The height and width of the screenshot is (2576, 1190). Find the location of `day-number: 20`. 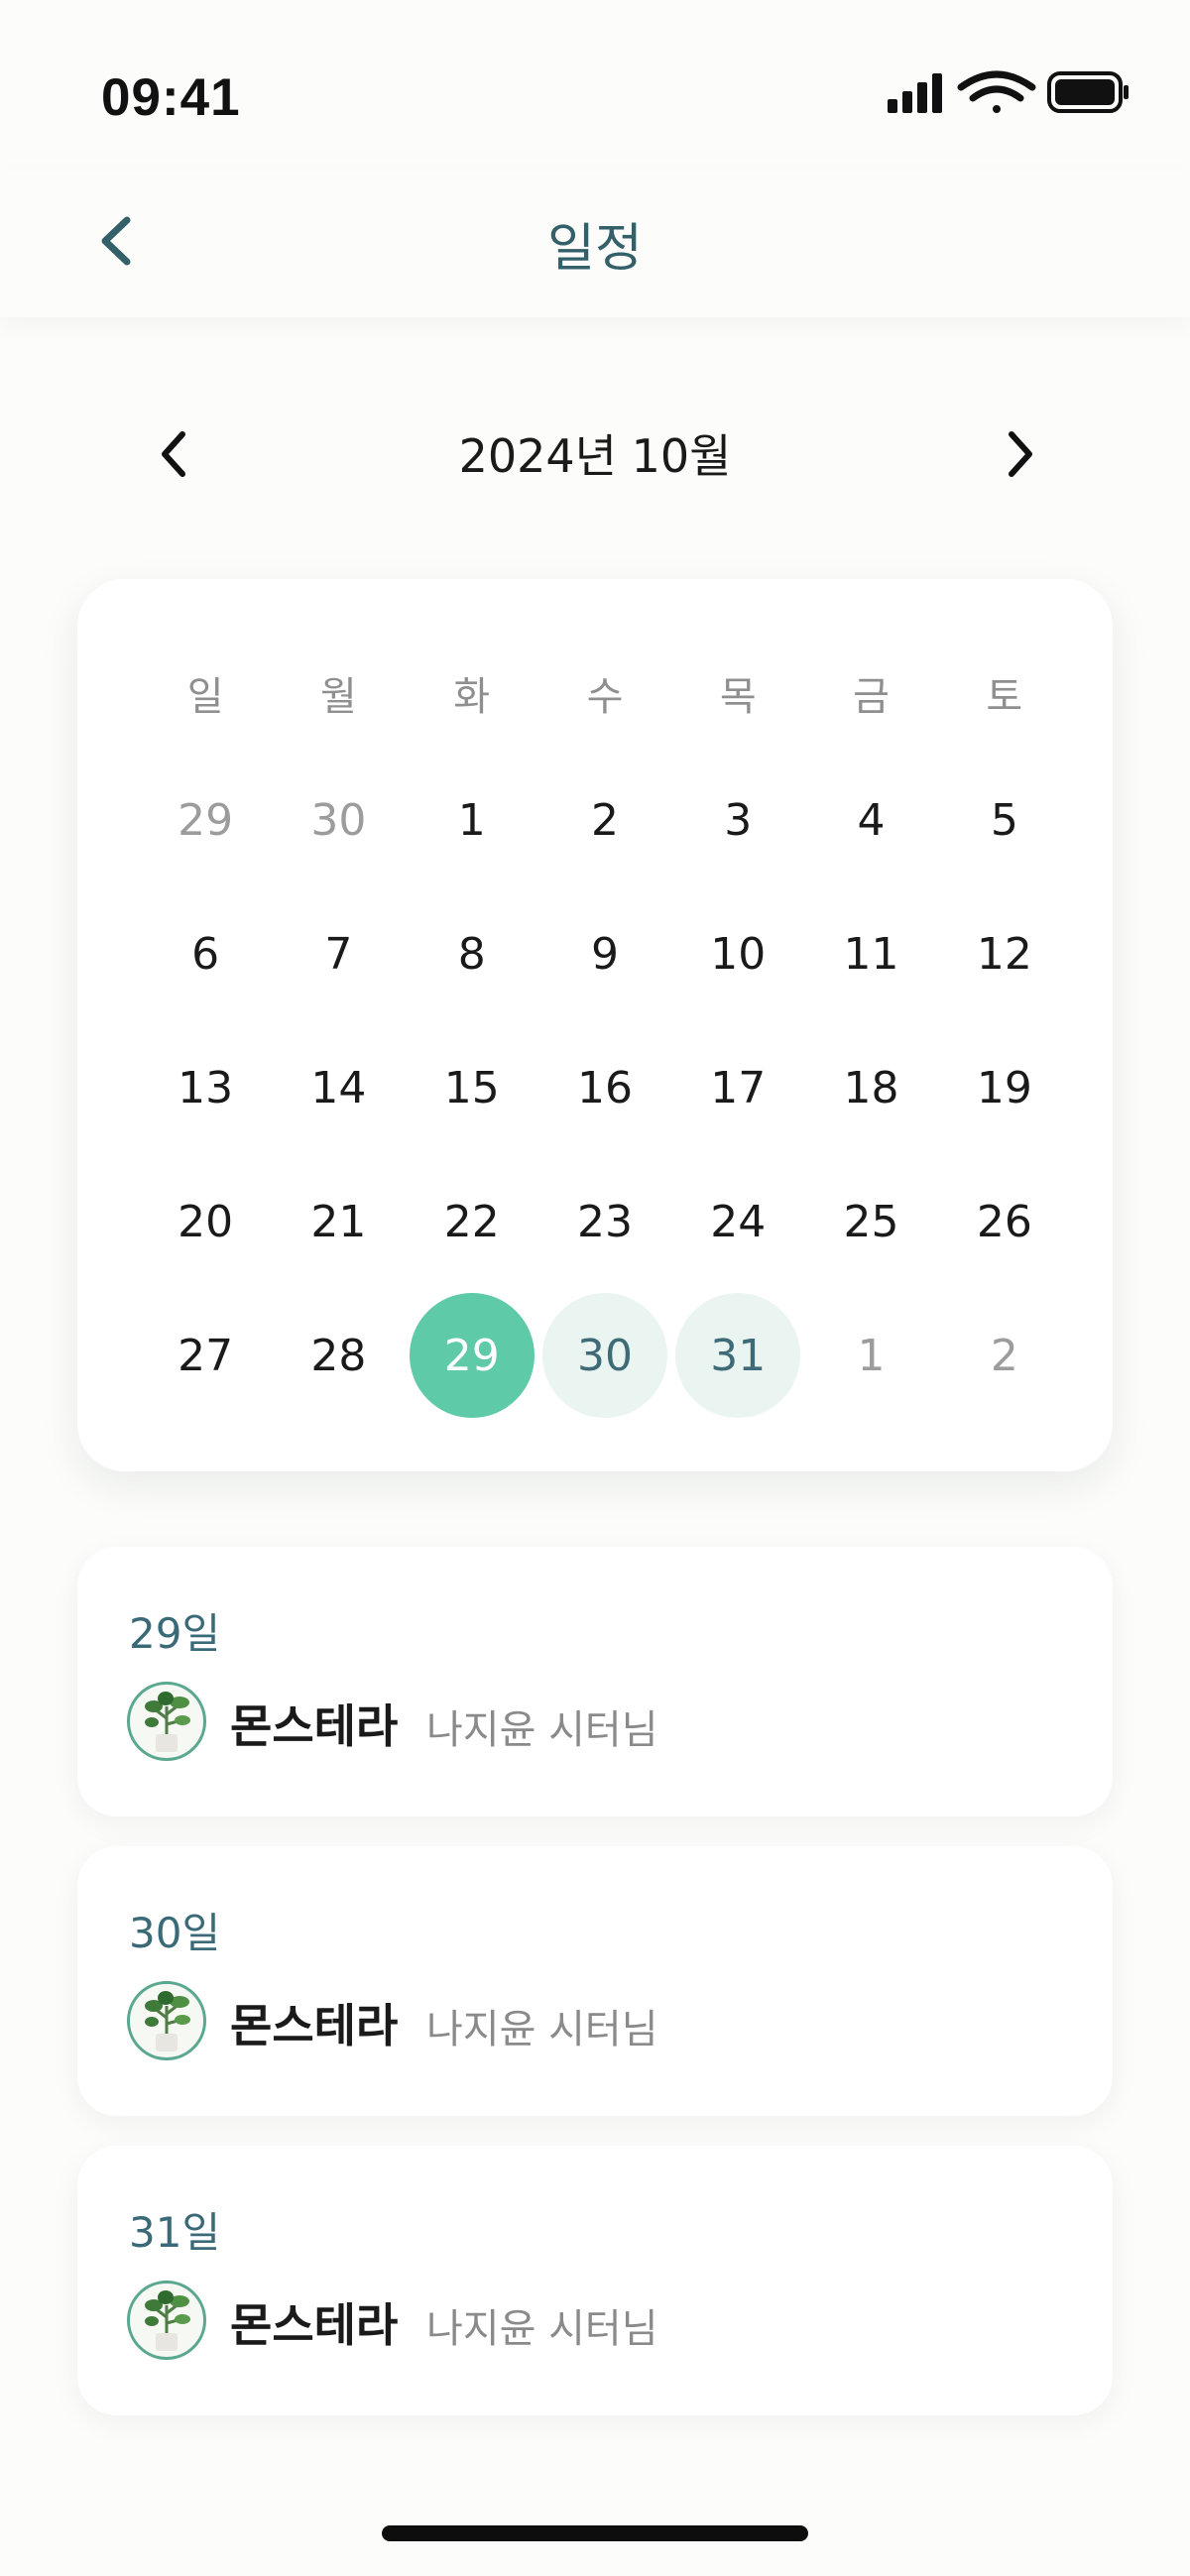

day-number: 20 is located at coordinates (206, 1222).